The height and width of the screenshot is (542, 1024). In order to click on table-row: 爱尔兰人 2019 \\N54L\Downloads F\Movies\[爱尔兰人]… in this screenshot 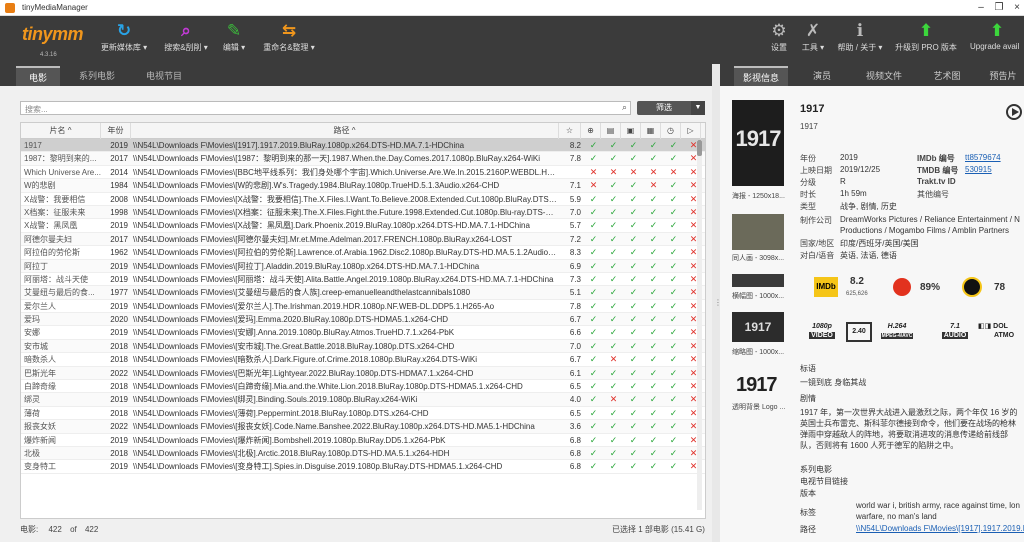, I will do `click(363, 307)`.